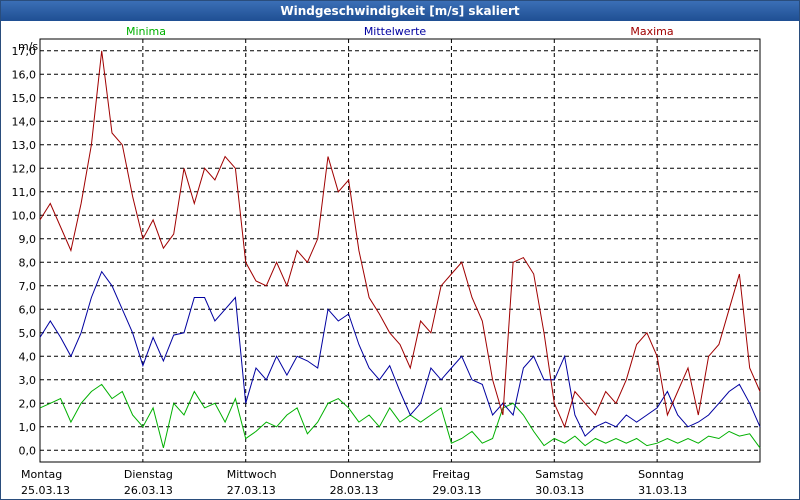 This screenshot has height=500, width=800. I want to click on legend-entry: Maxima, so click(651, 31).